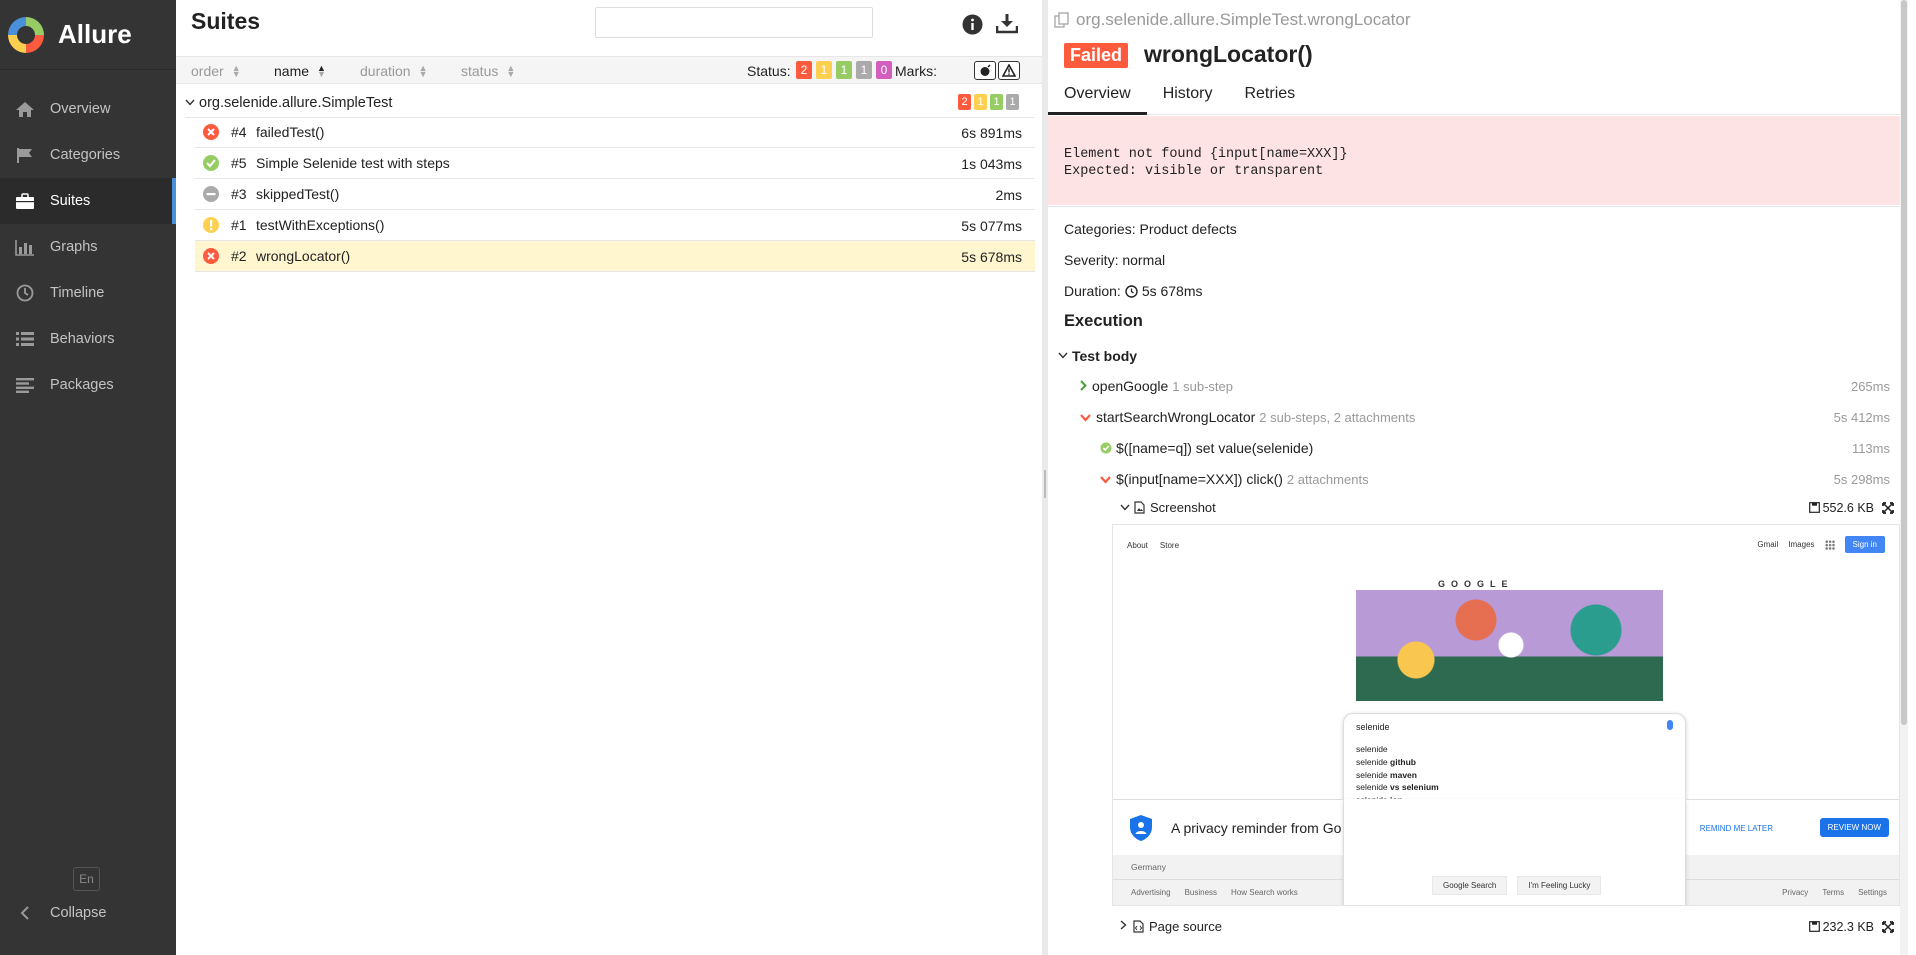 This screenshot has height=955, width=1916. What do you see at coordinates (207, 71) in the screenshot?
I see `sort-label: order` at bounding box center [207, 71].